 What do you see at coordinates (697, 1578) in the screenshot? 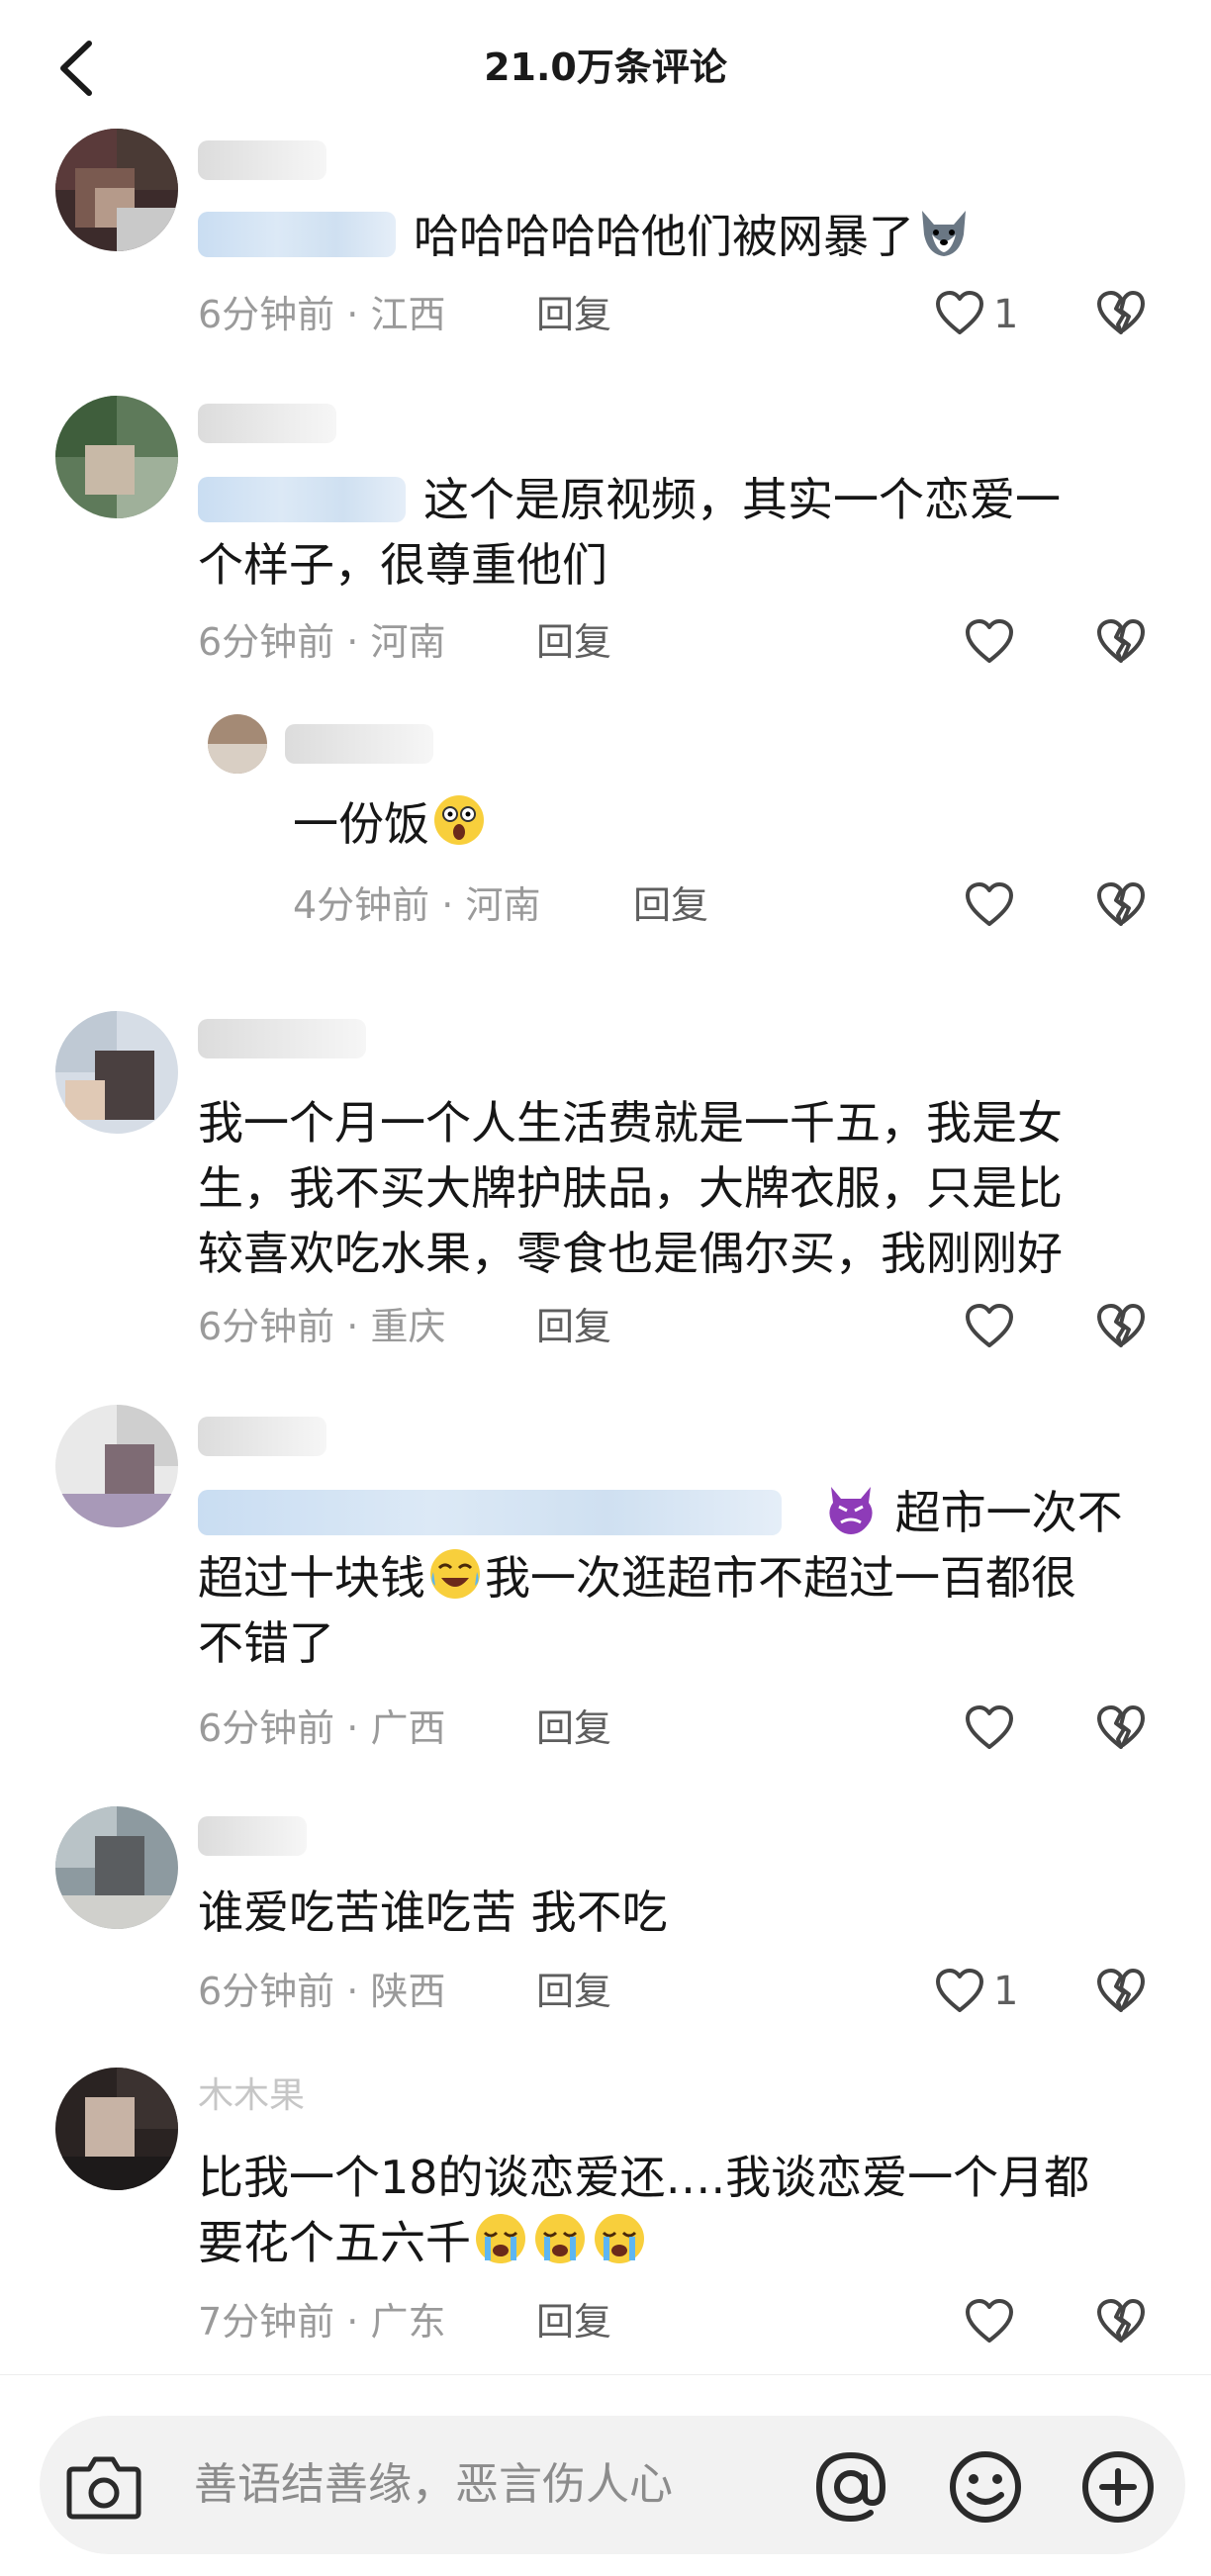
I see `comment-text: 超市一次不 超过十块钱 我一次逛超市不超过一百都很 不错了` at bounding box center [697, 1578].